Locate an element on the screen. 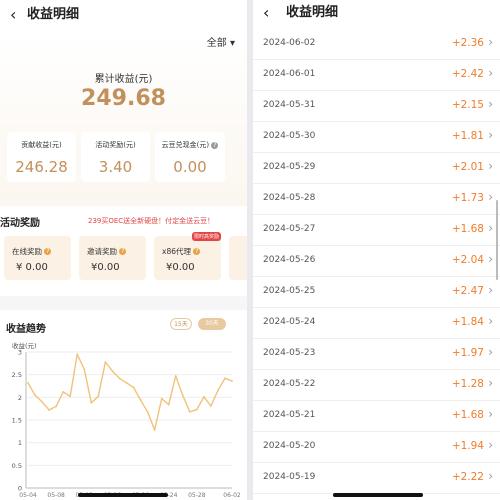  list-item: 2024-05-28 +1.73 › is located at coordinates (376, 199).